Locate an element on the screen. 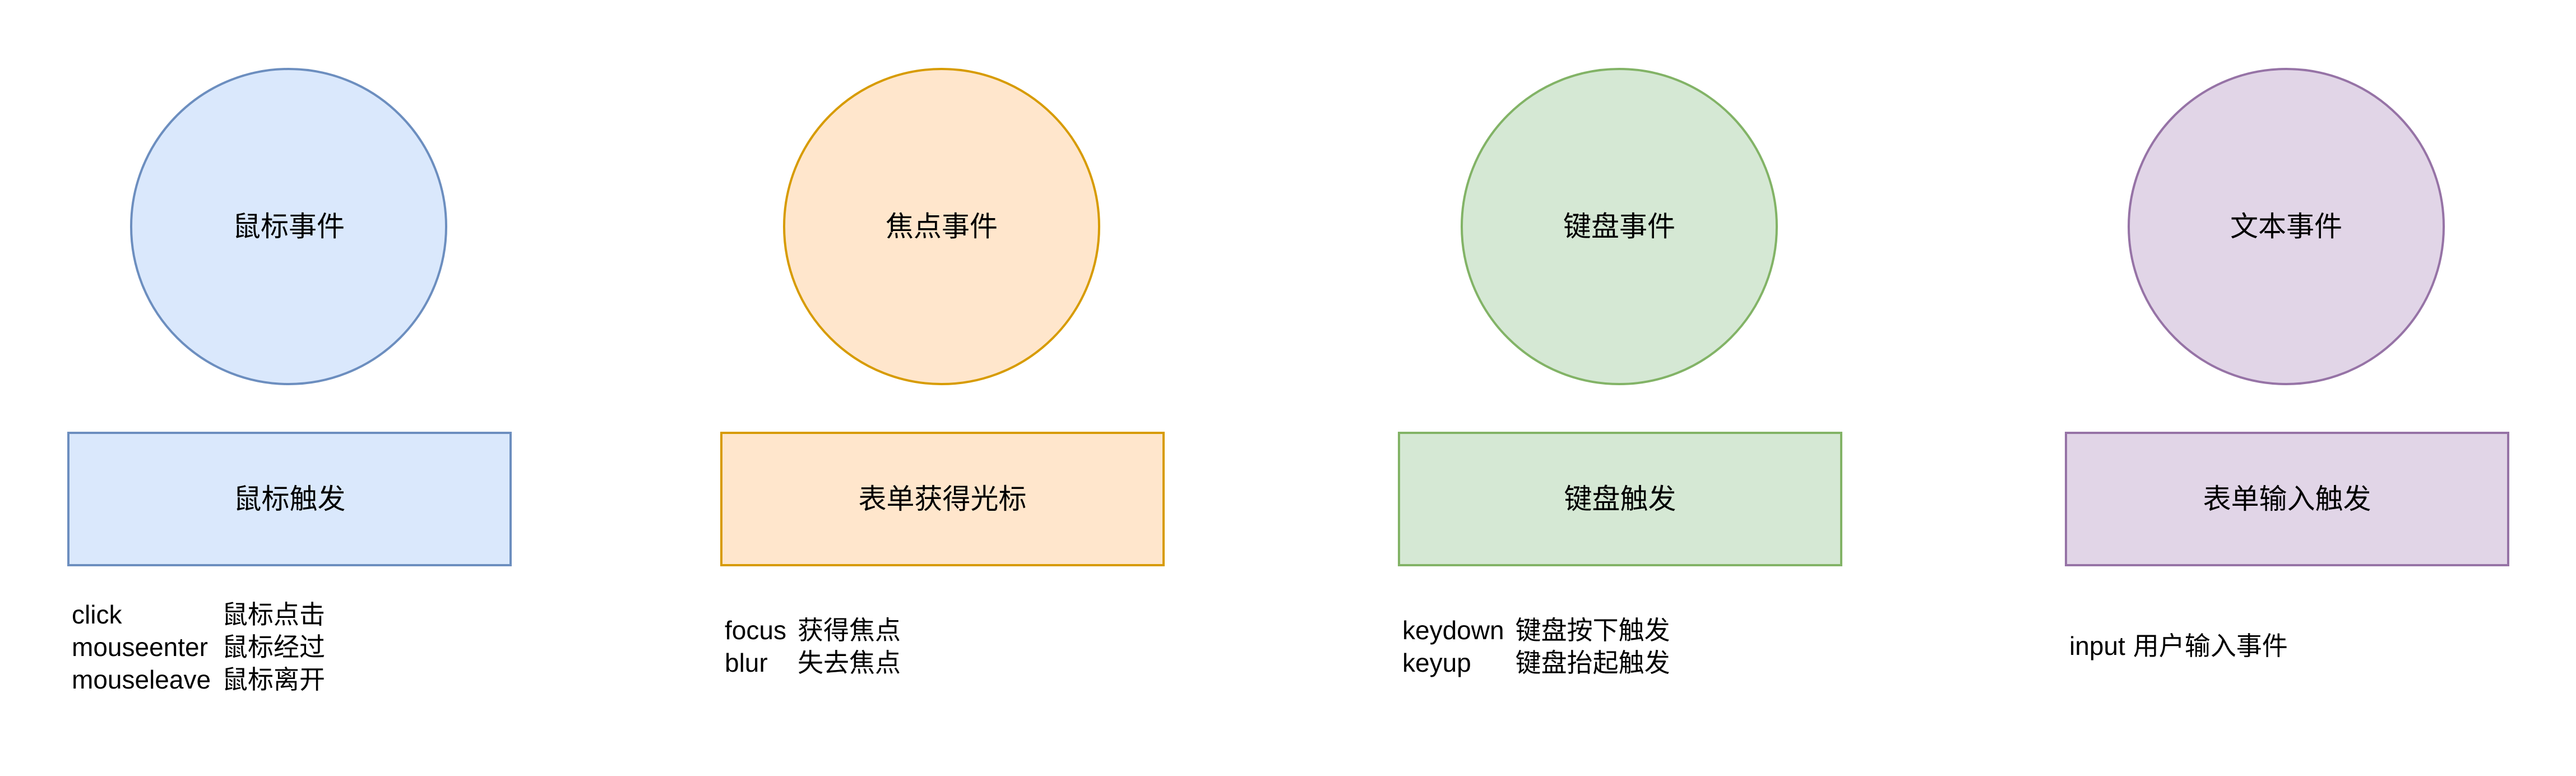  box-keyboard-trigger: 键盘触发 is located at coordinates (1620, 499).